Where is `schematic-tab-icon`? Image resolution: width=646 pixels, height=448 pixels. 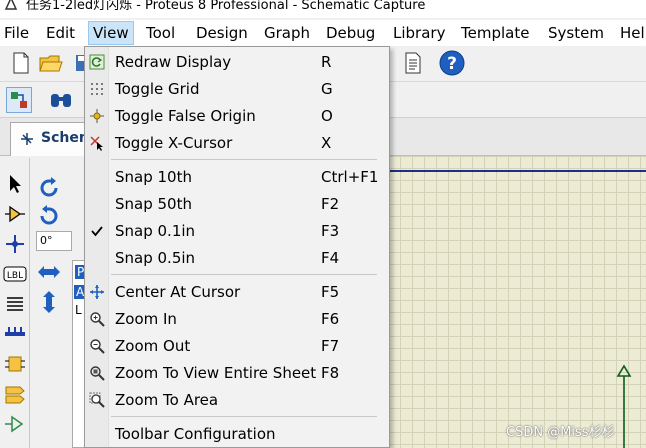
schematic-tab-icon is located at coordinates (27, 139).